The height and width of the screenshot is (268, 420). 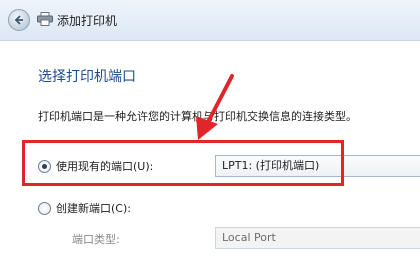 I want to click on printer-icon, so click(x=45, y=19).